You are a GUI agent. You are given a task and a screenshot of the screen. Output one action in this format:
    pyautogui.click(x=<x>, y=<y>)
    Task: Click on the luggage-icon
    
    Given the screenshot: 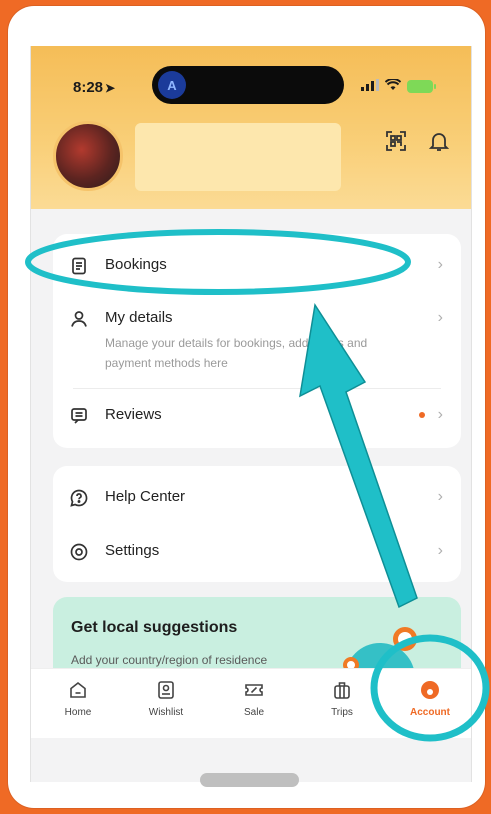 What is the action you would take?
    pyautogui.click(x=342, y=690)
    